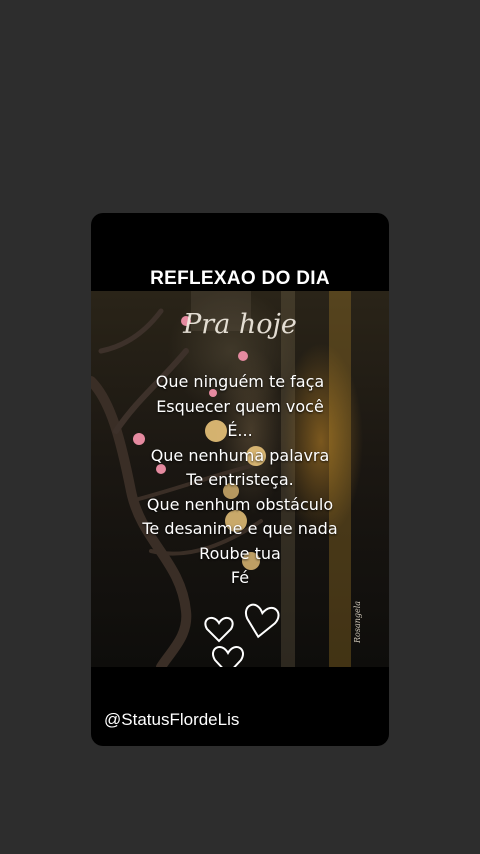 This screenshot has height=854, width=480. Describe the element at coordinates (240, 528) in the screenshot. I see `poem-line: Te desanime e que nada` at that location.